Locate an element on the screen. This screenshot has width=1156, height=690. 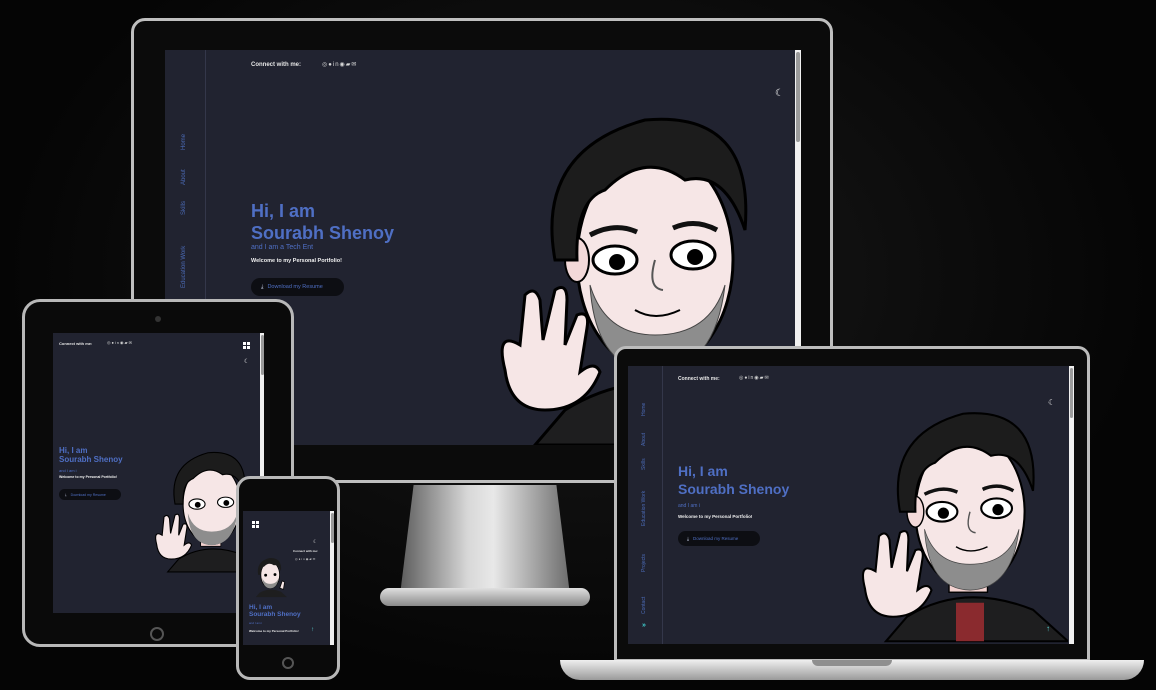
nav-contact: Contact is located at coordinates (644, 605).